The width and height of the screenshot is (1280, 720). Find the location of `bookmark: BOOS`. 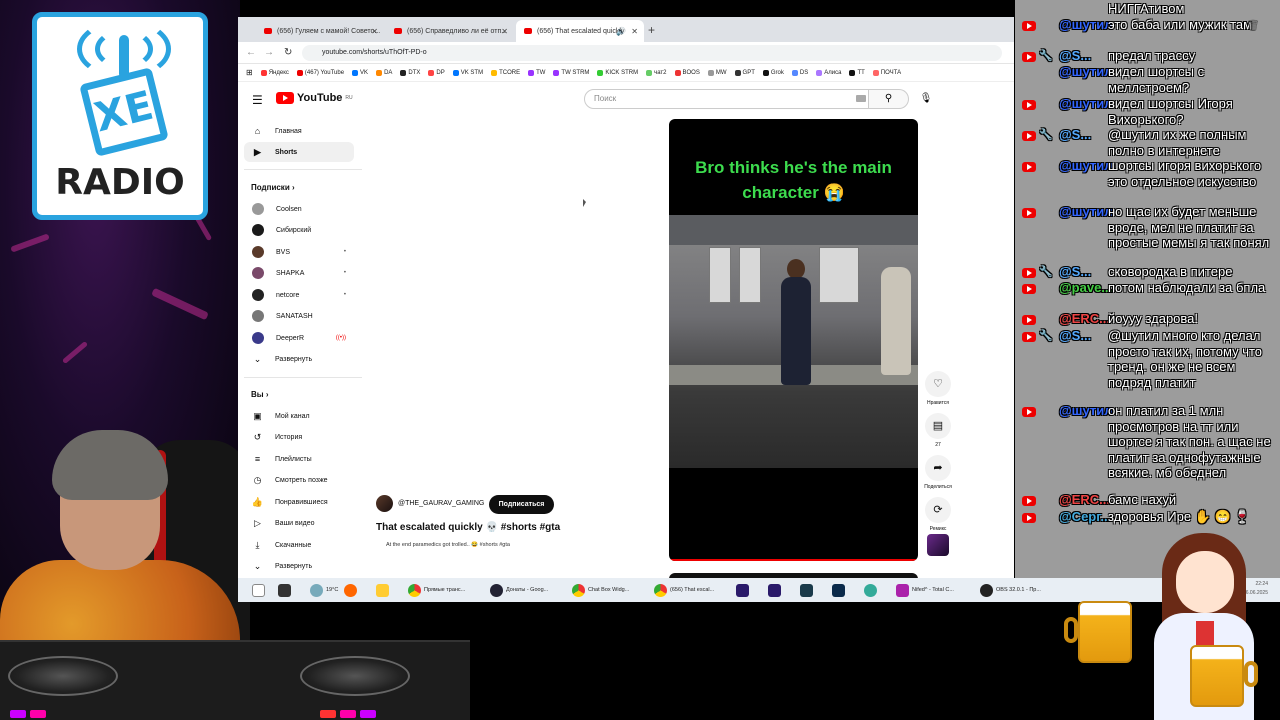

bookmark: BOOS is located at coordinates (687, 72).